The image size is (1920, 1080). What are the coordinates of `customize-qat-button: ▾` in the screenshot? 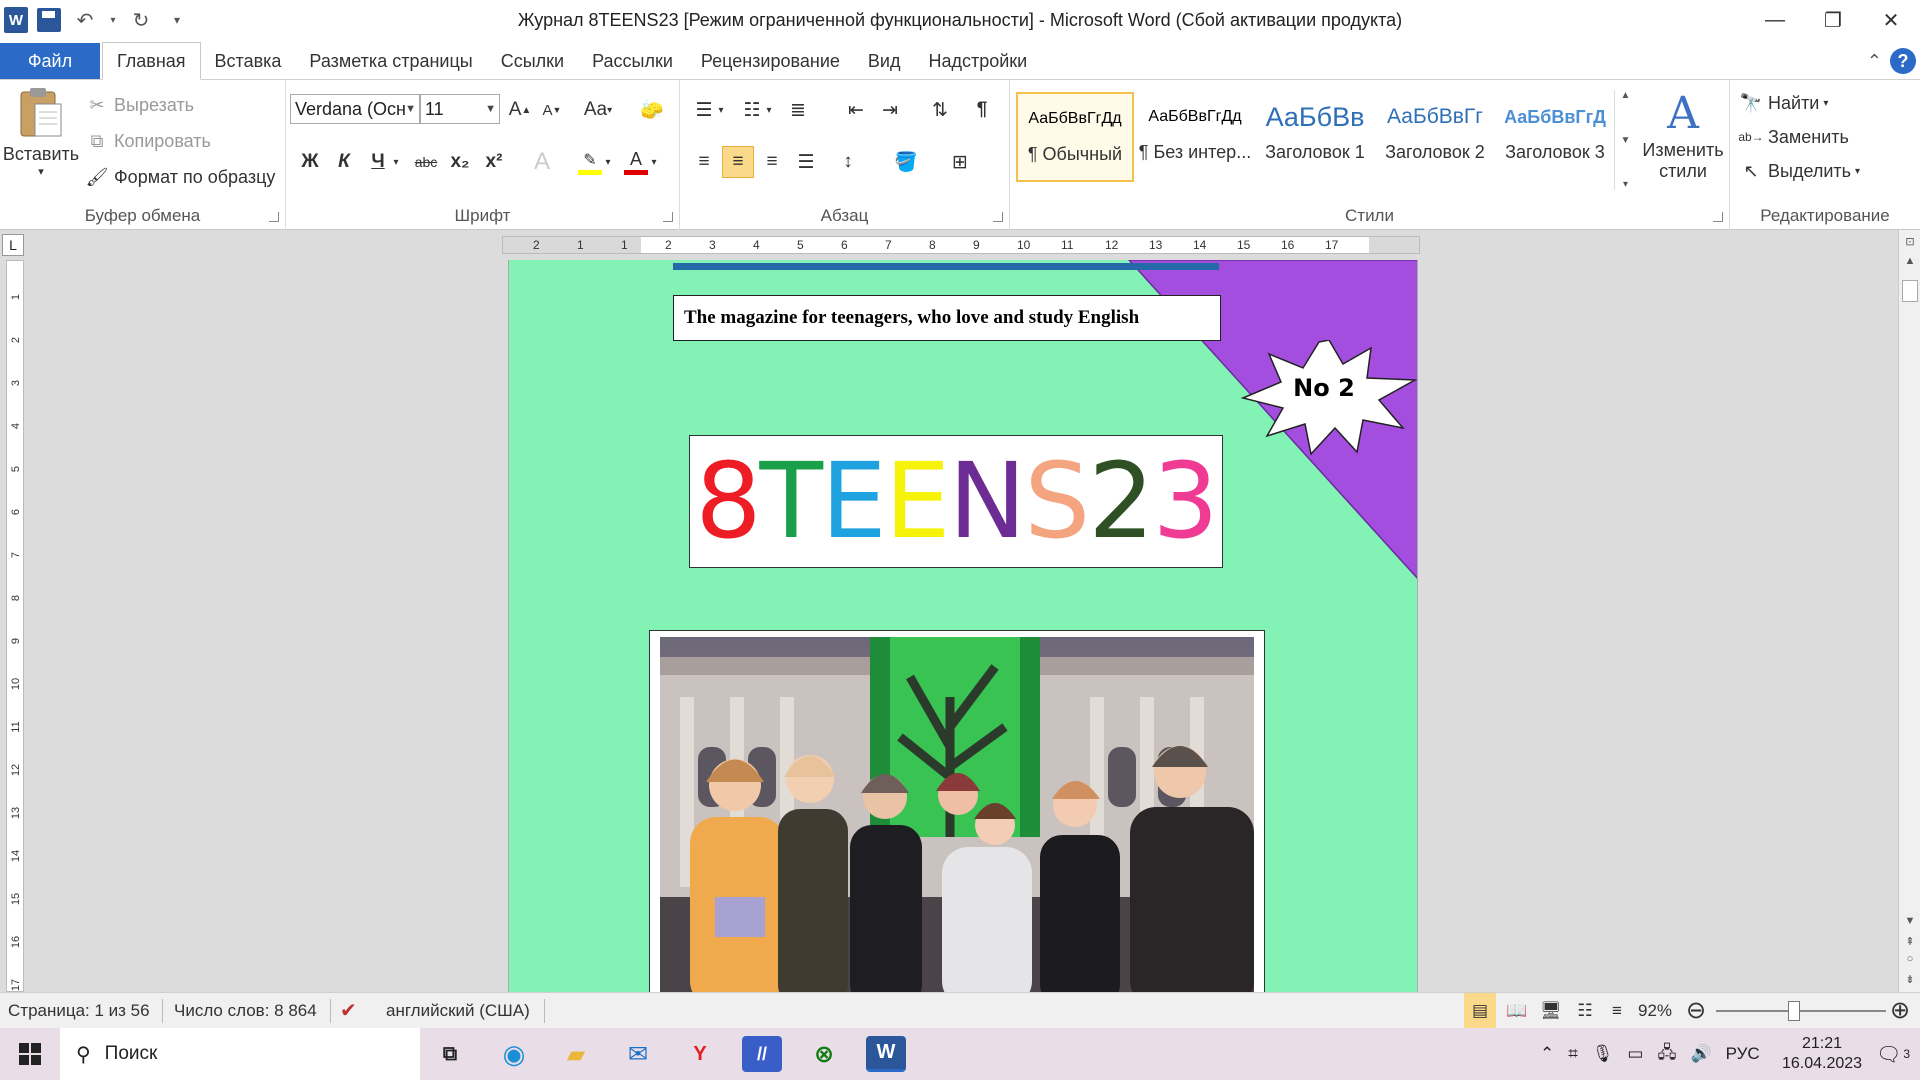 It's located at (177, 20).